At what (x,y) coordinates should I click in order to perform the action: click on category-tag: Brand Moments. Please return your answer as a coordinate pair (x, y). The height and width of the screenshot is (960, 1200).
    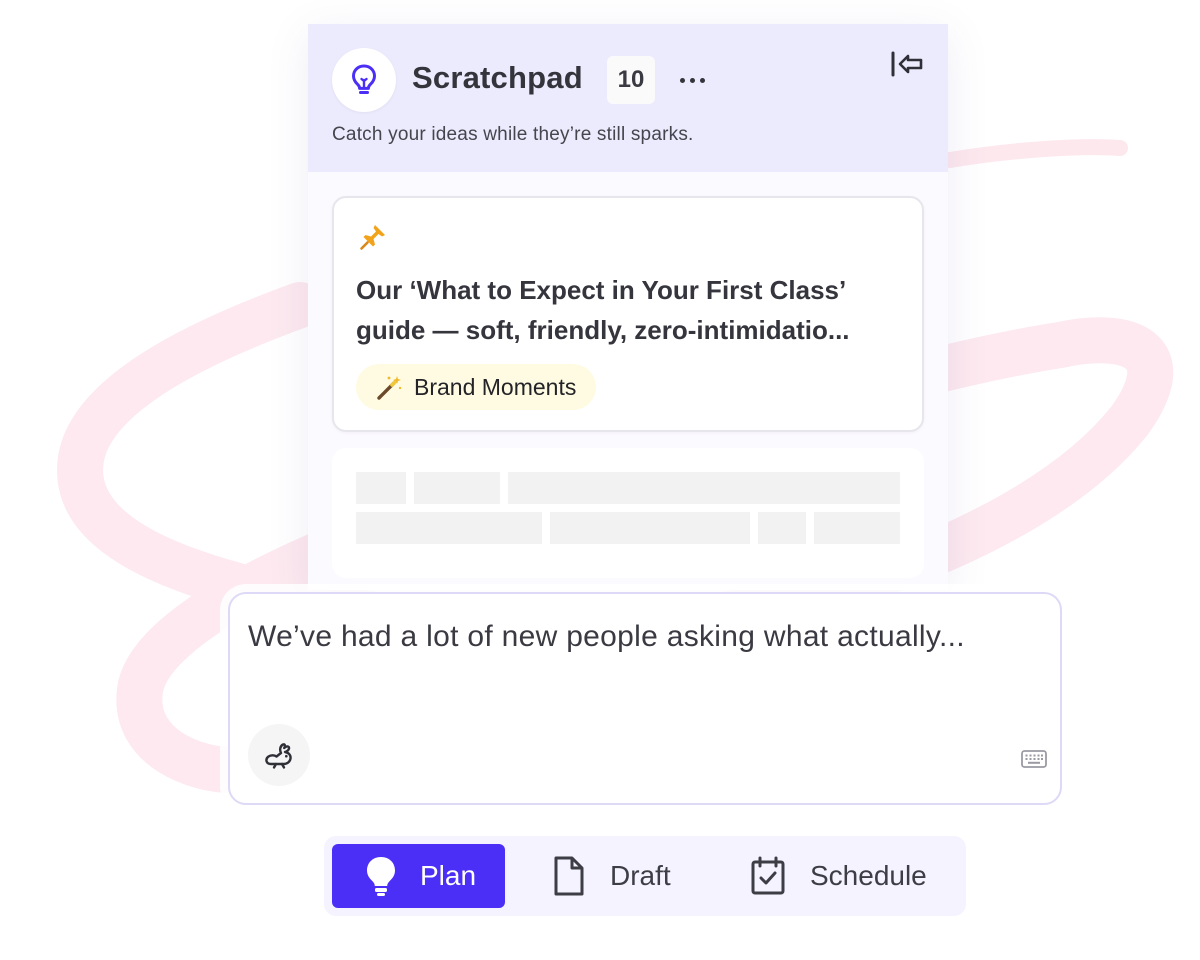
    Looking at the image, I should click on (476, 387).